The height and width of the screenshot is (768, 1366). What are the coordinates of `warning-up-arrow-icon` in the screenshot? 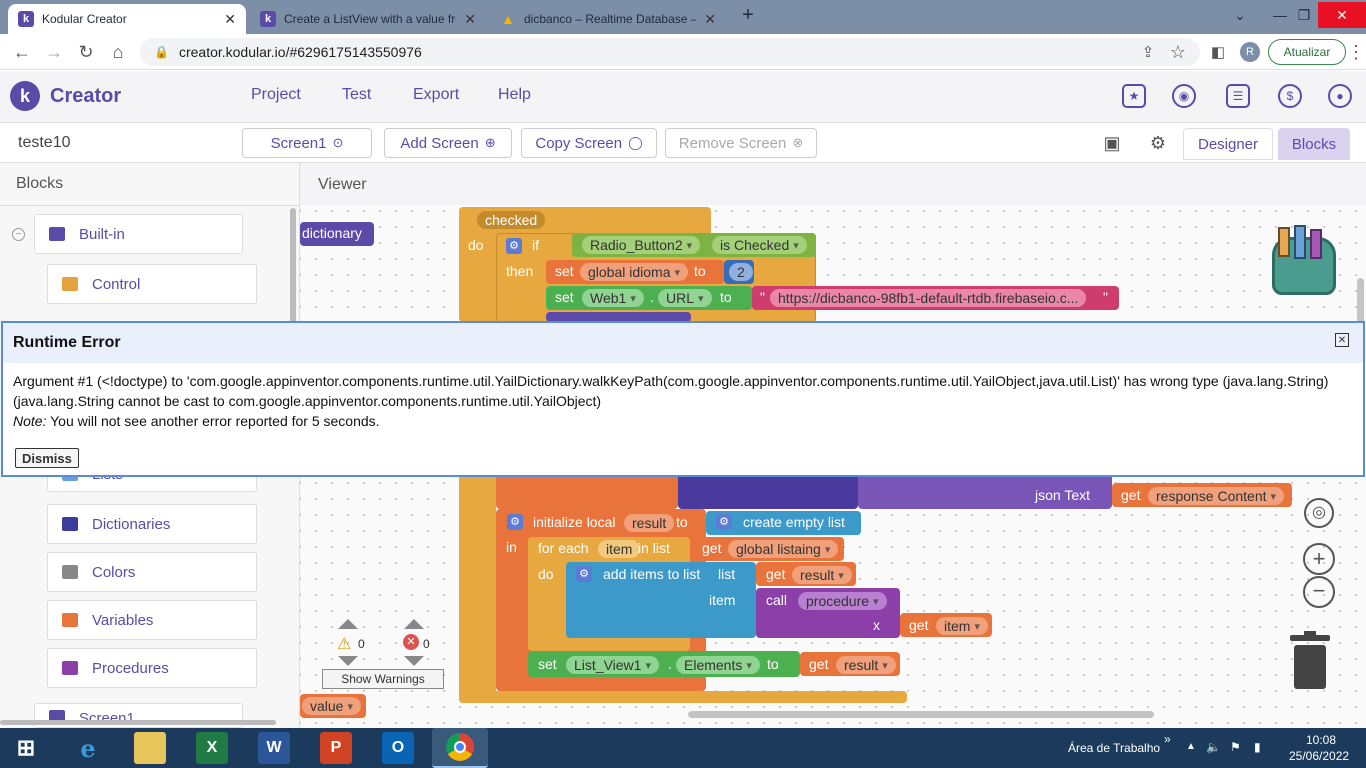 It's located at (348, 624).